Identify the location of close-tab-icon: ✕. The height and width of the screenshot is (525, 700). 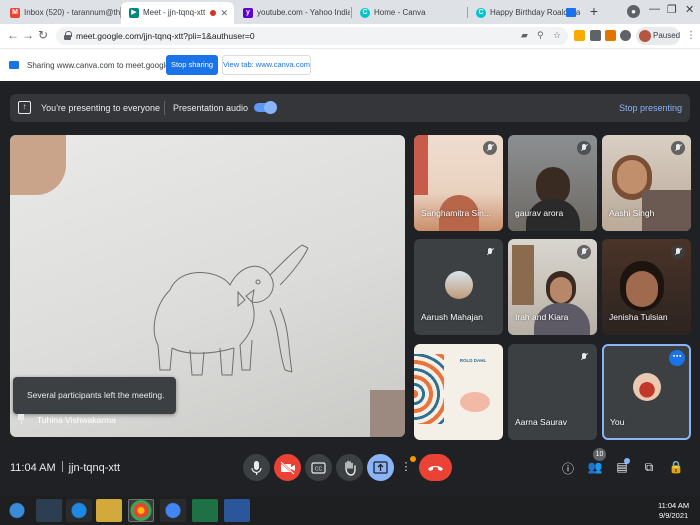
(224, 13).